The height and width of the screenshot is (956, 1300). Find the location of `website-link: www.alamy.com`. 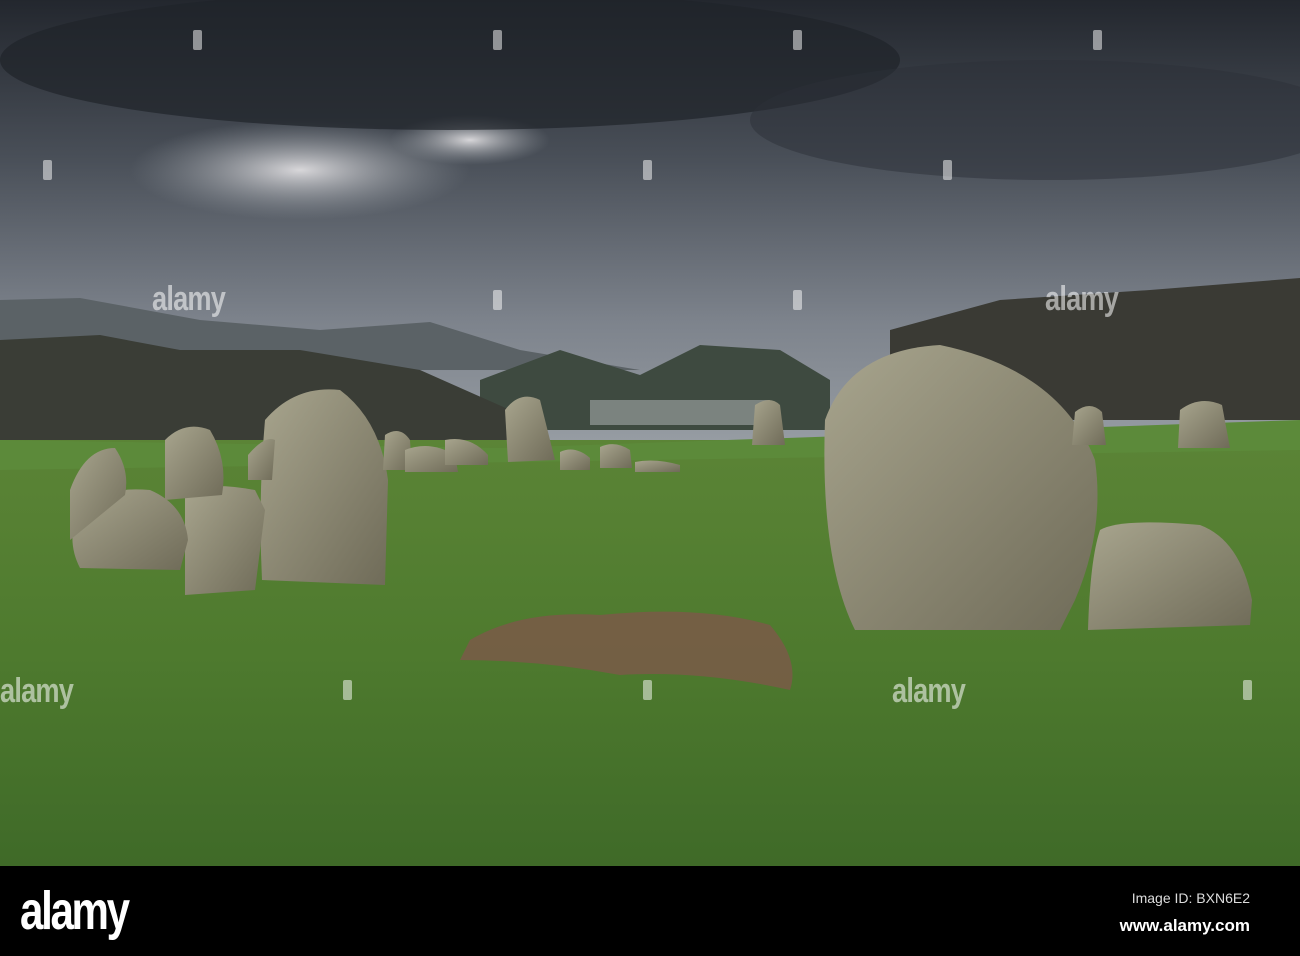

website-link: www.alamy.com is located at coordinates (1185, 926).